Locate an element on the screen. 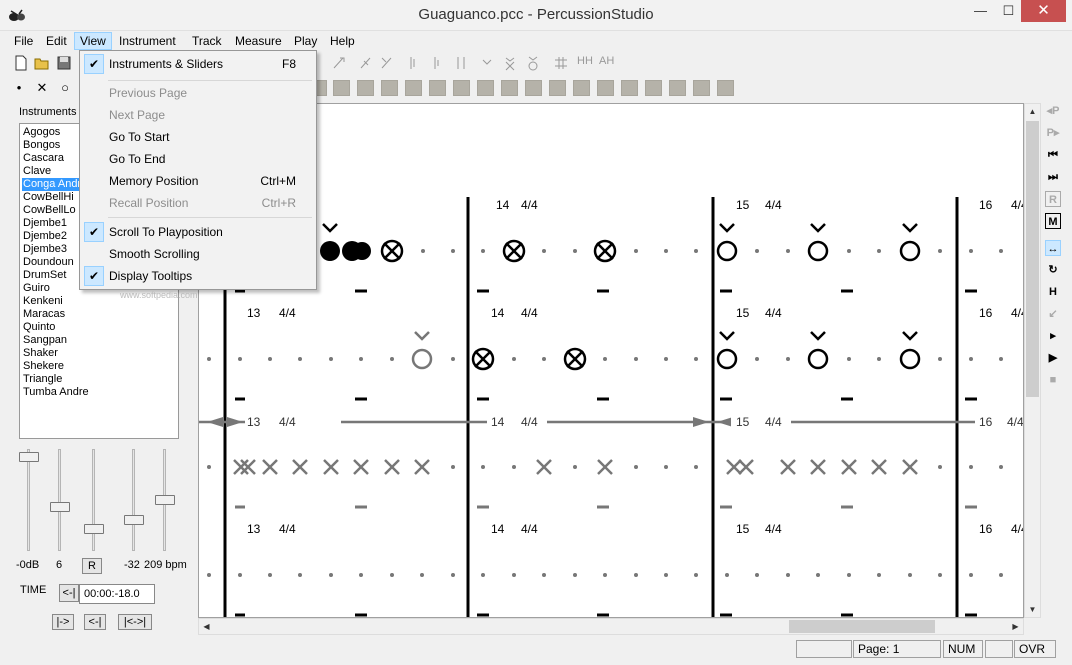 This screenshot has height=665, width=1072. instrument-item: CowBellLo is located at coordinates (49, 210).